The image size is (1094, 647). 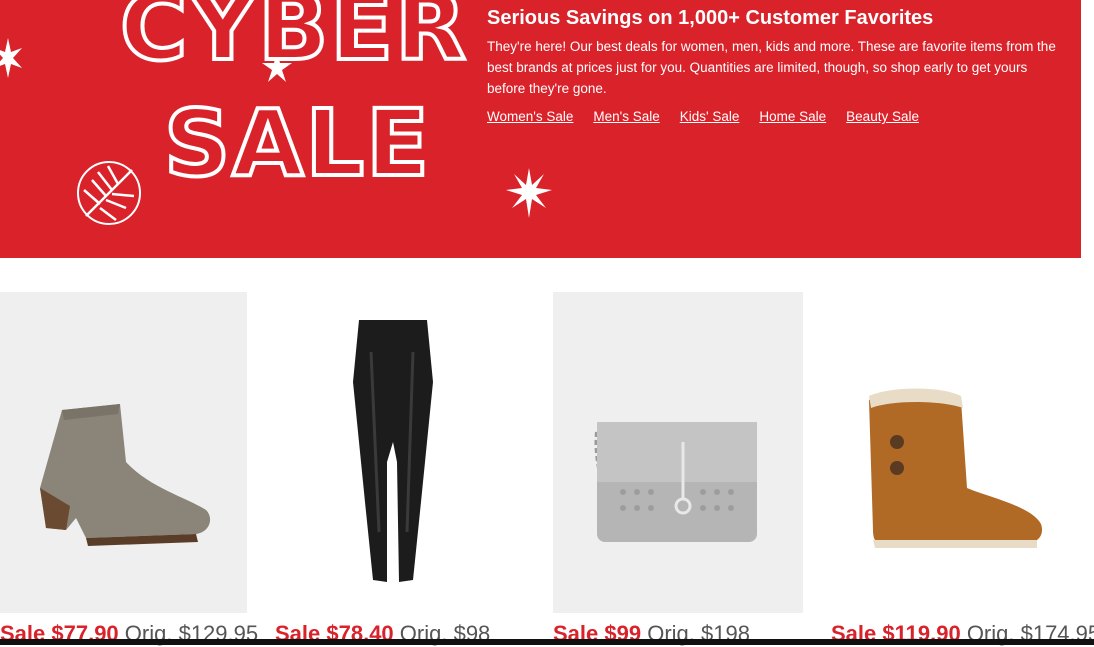 I want to click on product-image-leggings, so click(x=400, y=452).